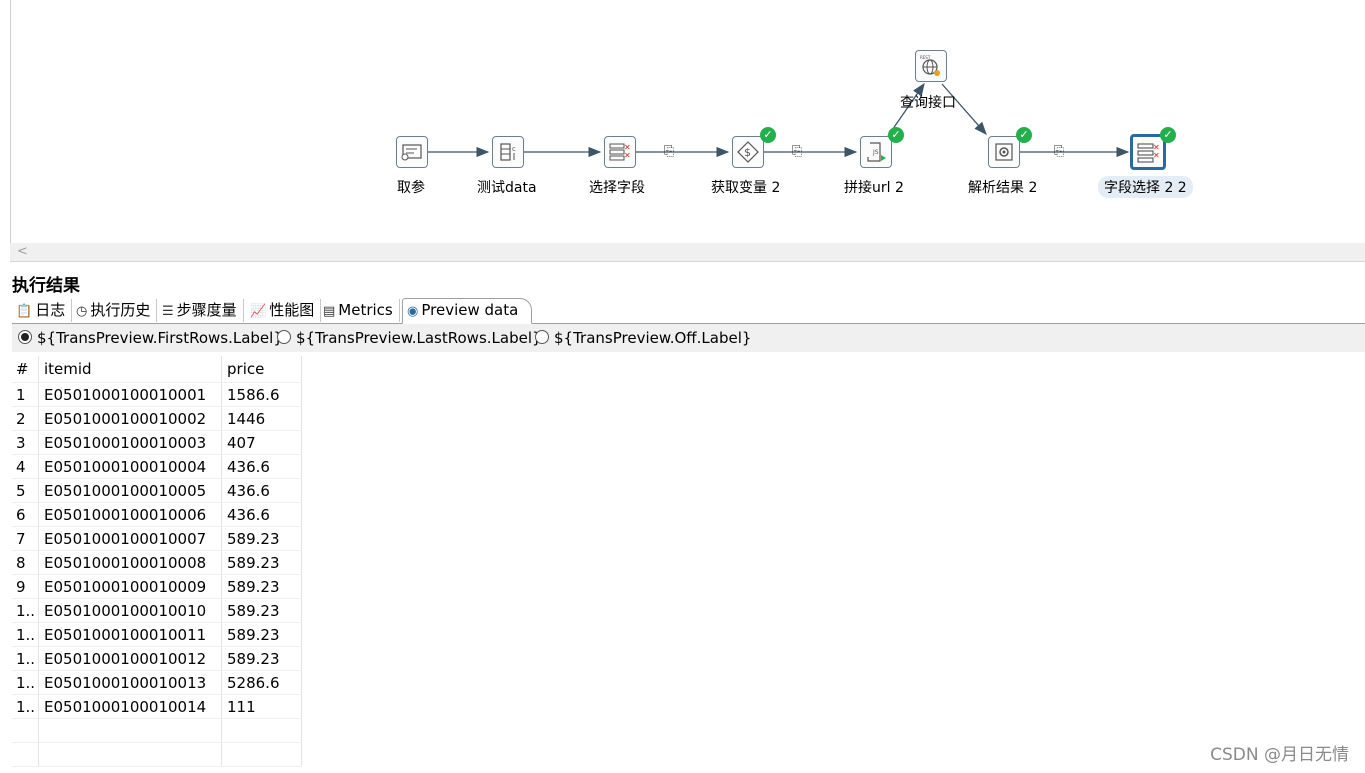  Describe the element at coordinates (507, 188) in the screenshot. I see `step-label: 测试data` at that location.